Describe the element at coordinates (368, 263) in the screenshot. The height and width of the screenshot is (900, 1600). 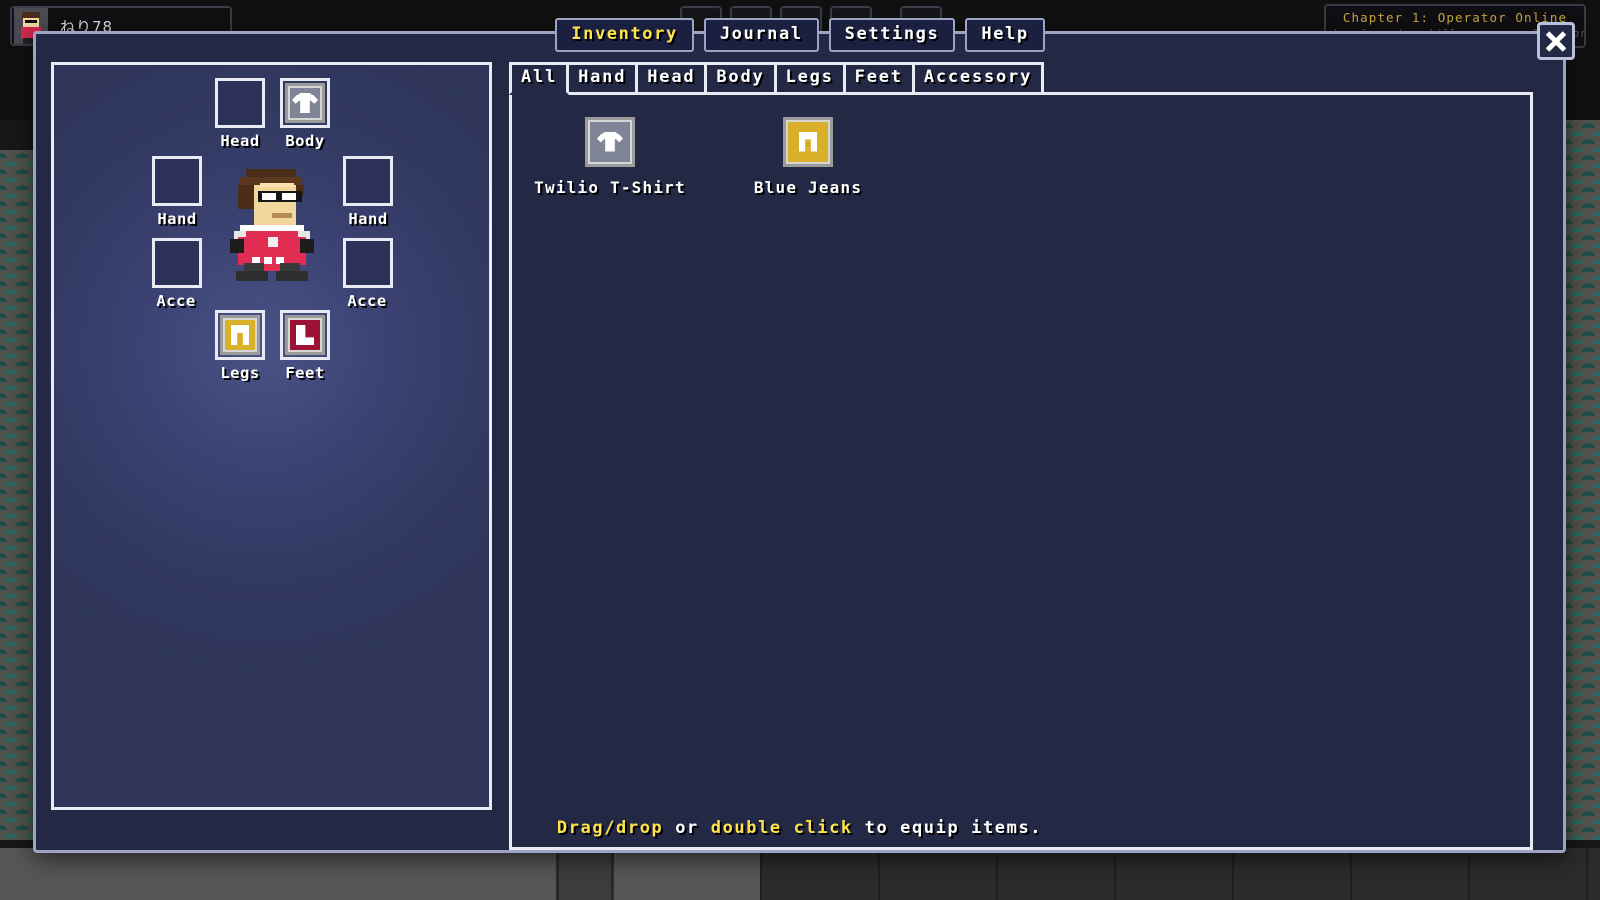
I see `equipment-slot-accessory-right` at that location.